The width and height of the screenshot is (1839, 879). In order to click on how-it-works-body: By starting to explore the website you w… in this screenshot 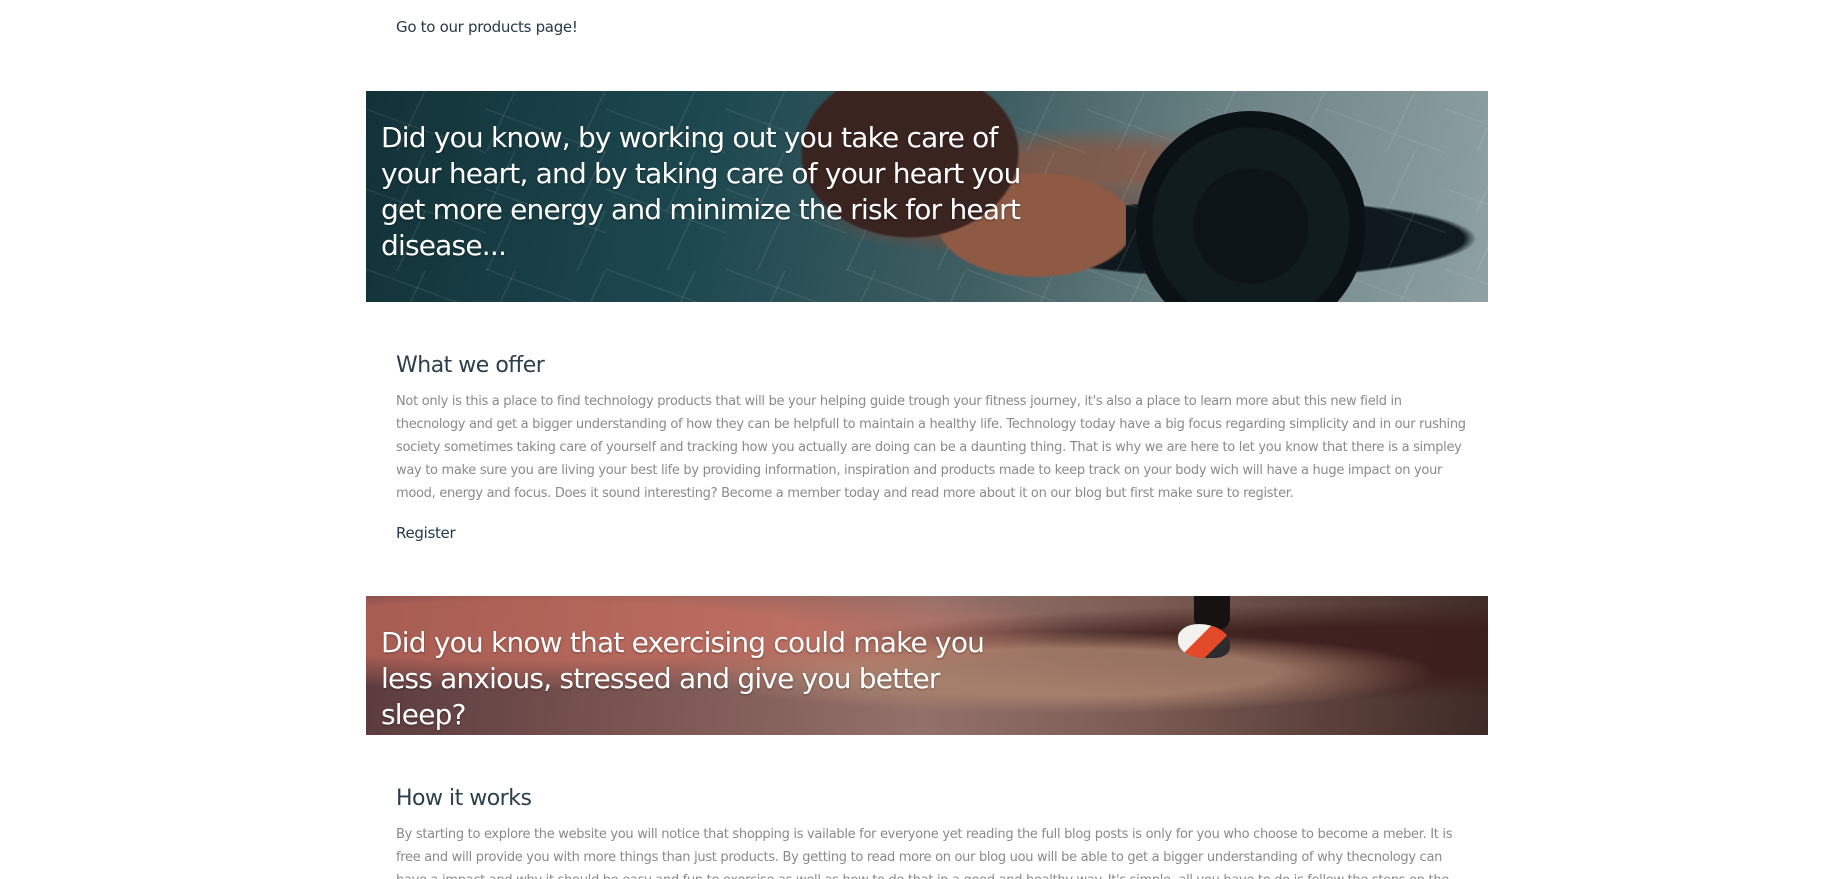, I will do `click(924, 853)`.